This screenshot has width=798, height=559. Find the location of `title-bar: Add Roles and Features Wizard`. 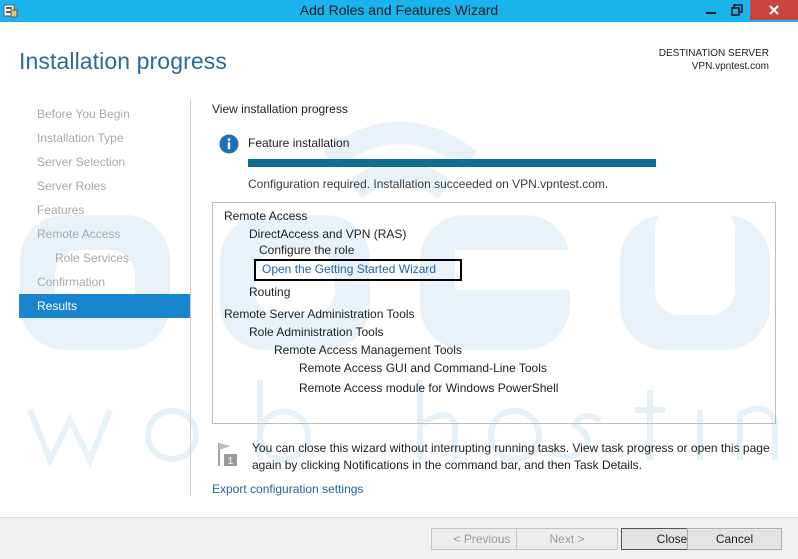

title-bar: Add Roles and Features Wizard is located at coordinates (399, 11).